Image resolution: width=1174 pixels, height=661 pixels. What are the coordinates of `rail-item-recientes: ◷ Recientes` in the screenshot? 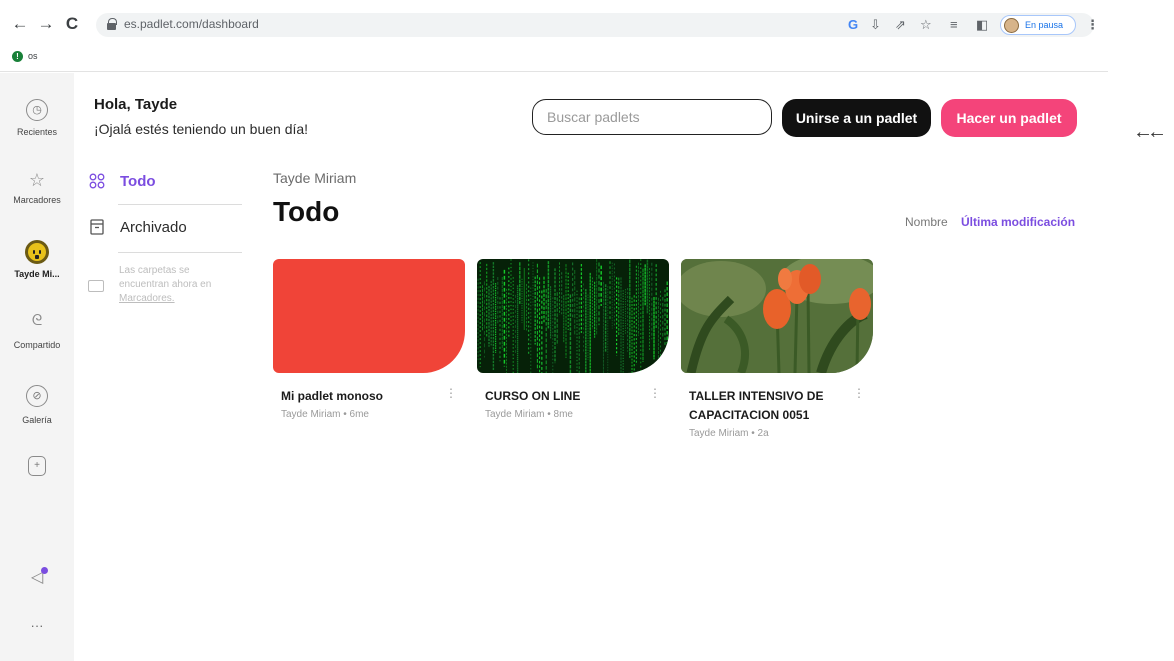 It's located at (37, 118).